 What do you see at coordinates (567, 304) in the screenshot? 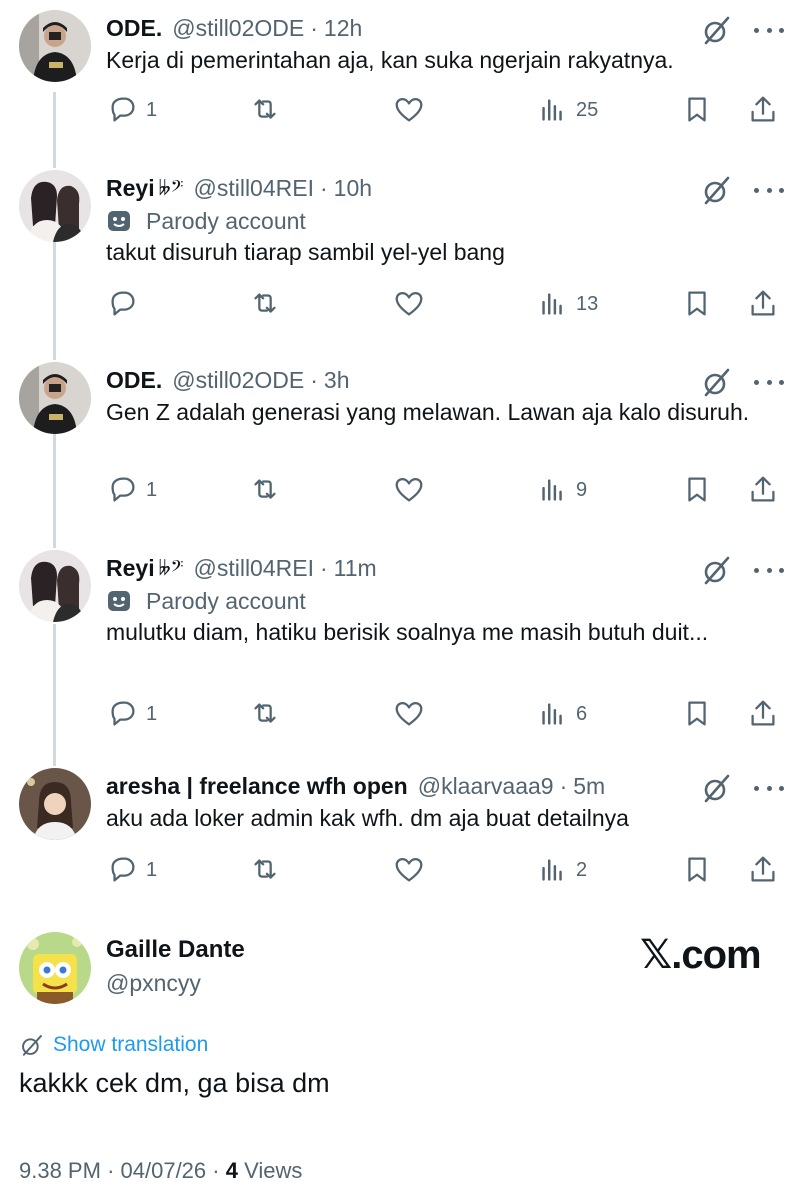
I see `views-button: 13` at bounding box center [567, 304].